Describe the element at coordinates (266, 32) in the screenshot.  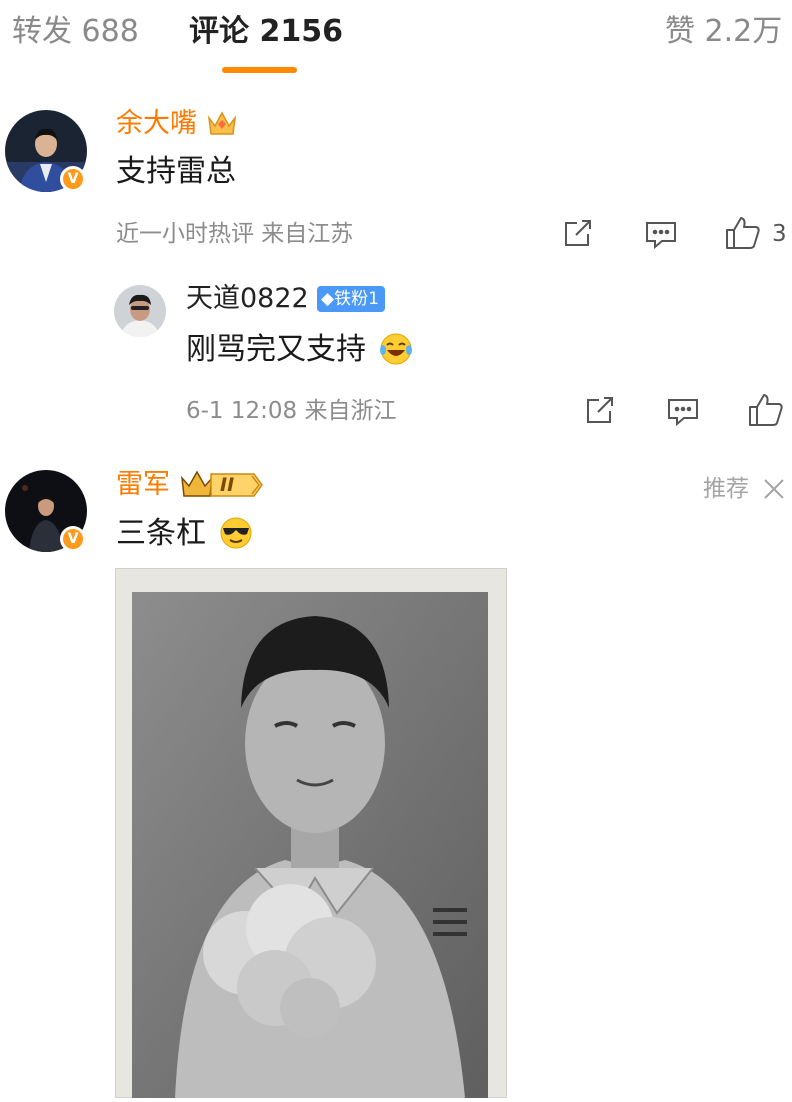
I see `tab-comments: 评论 2156` at that location.